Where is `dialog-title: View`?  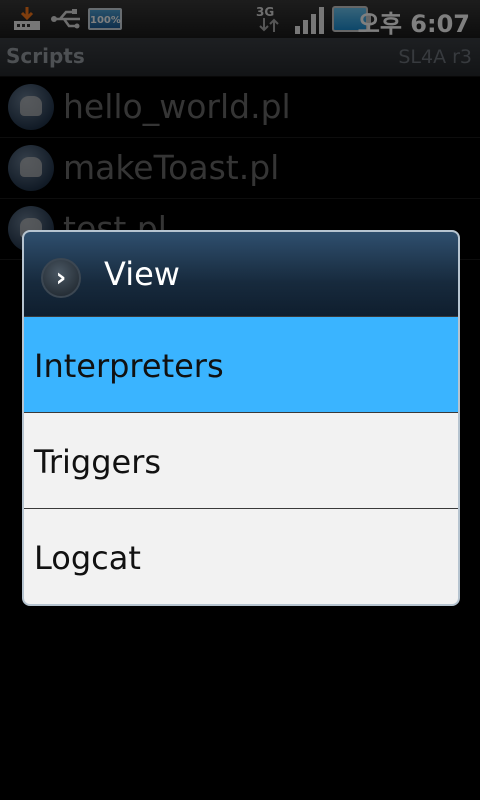 dialog-title: View is located at coordinates (142, 274).